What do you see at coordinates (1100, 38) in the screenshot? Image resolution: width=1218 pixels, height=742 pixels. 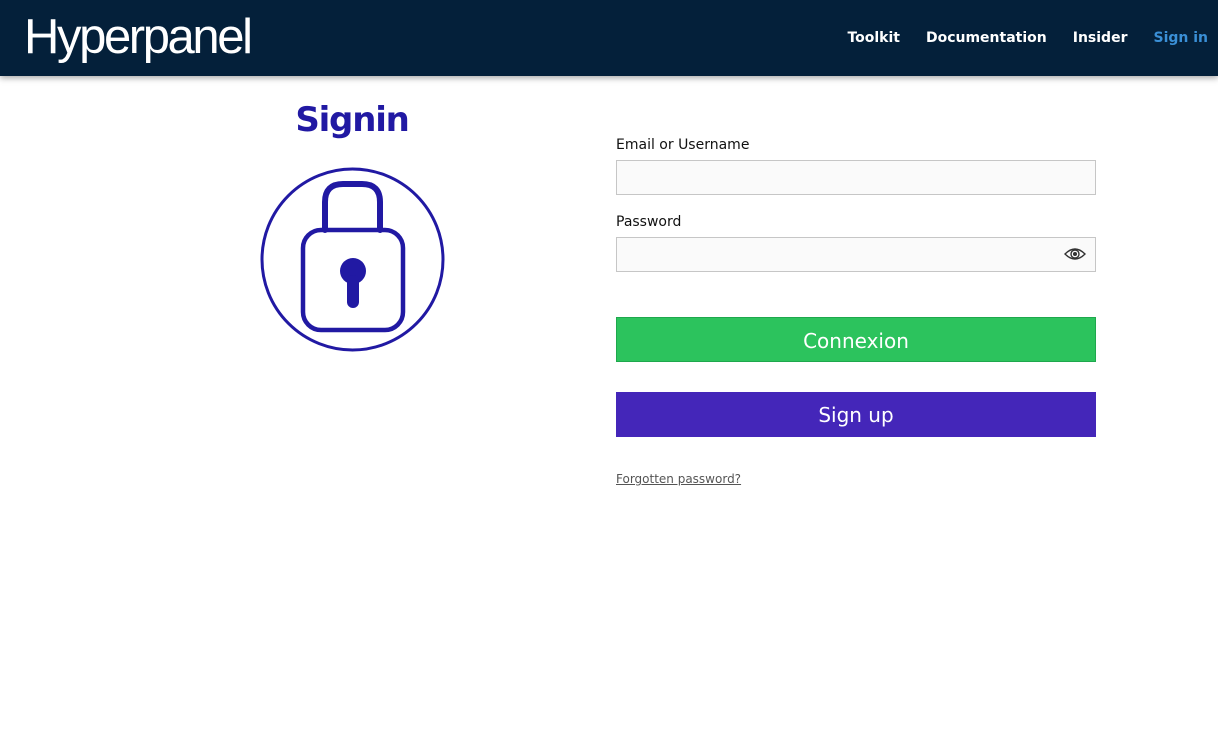 I see `nav-insider: Insider` at bounding box center [1100, 38].